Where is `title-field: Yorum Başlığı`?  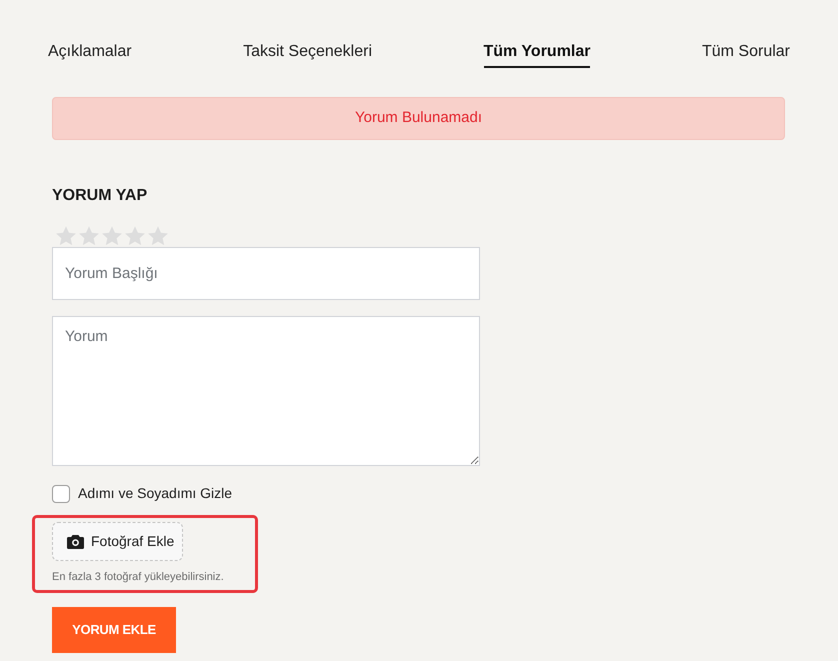
title-field: Yorum Başlığı is located at coordinates (266, 273).